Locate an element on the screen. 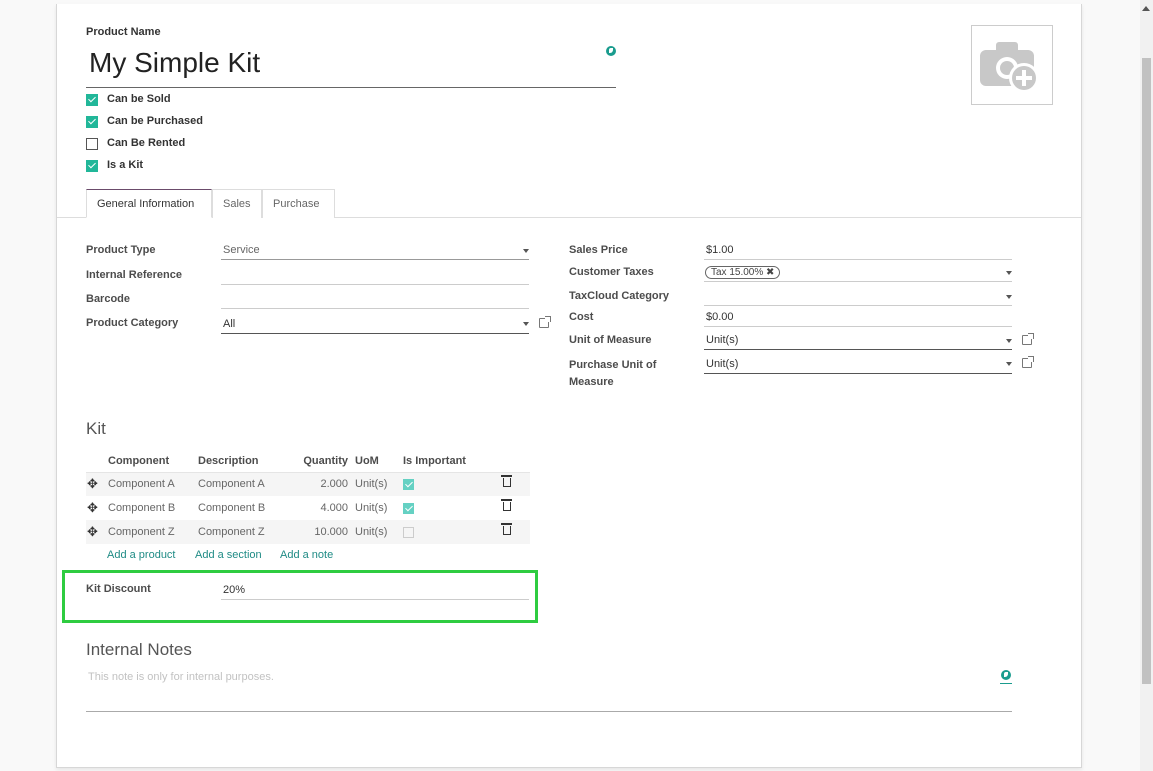  table-row: ✥ Component A Component A 2.000 Unit(s) is located at coordinates (308, 484).